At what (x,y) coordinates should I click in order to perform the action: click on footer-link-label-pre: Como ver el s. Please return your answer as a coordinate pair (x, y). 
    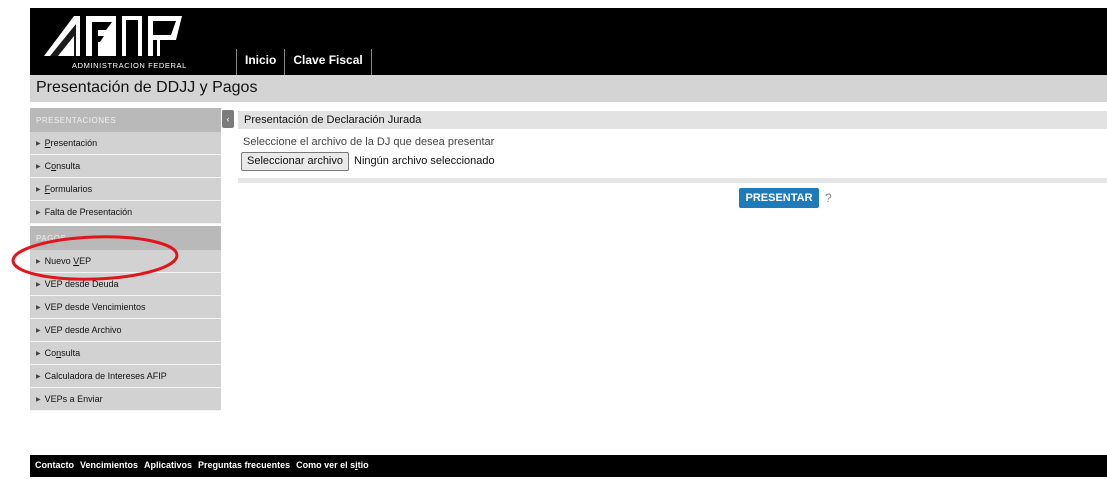
    Looking at the image, I should click on (326, 465).